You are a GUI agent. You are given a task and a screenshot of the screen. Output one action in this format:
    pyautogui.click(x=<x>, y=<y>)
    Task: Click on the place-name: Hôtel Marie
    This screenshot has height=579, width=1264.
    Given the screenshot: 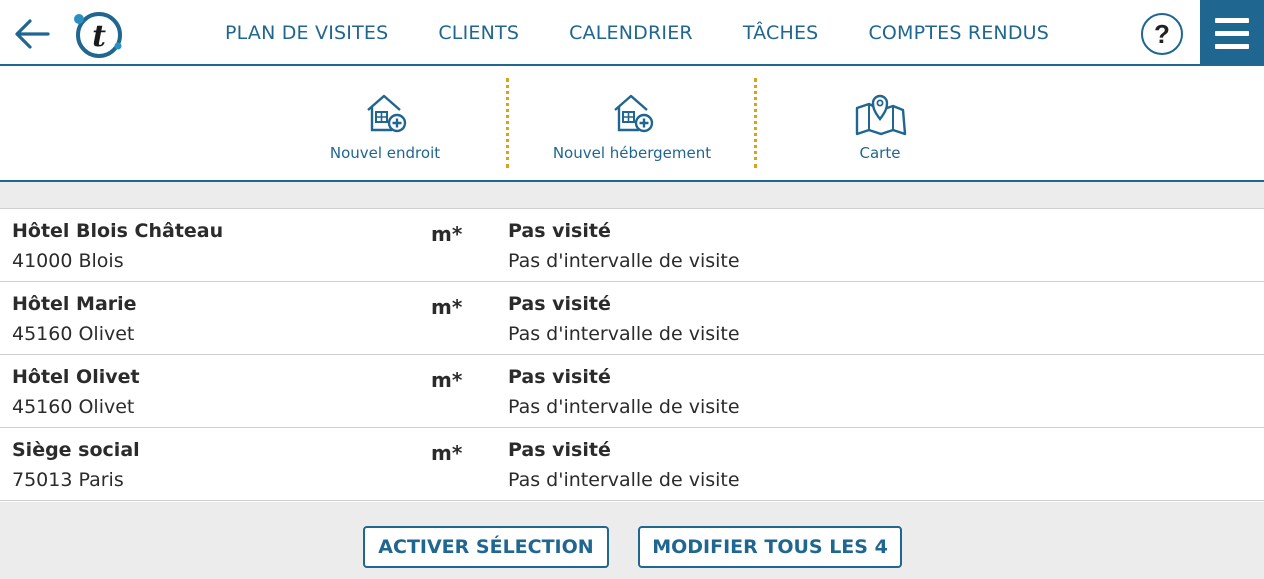 What is the action you would take?
    pyautogui.click(x=74, y=304)
    